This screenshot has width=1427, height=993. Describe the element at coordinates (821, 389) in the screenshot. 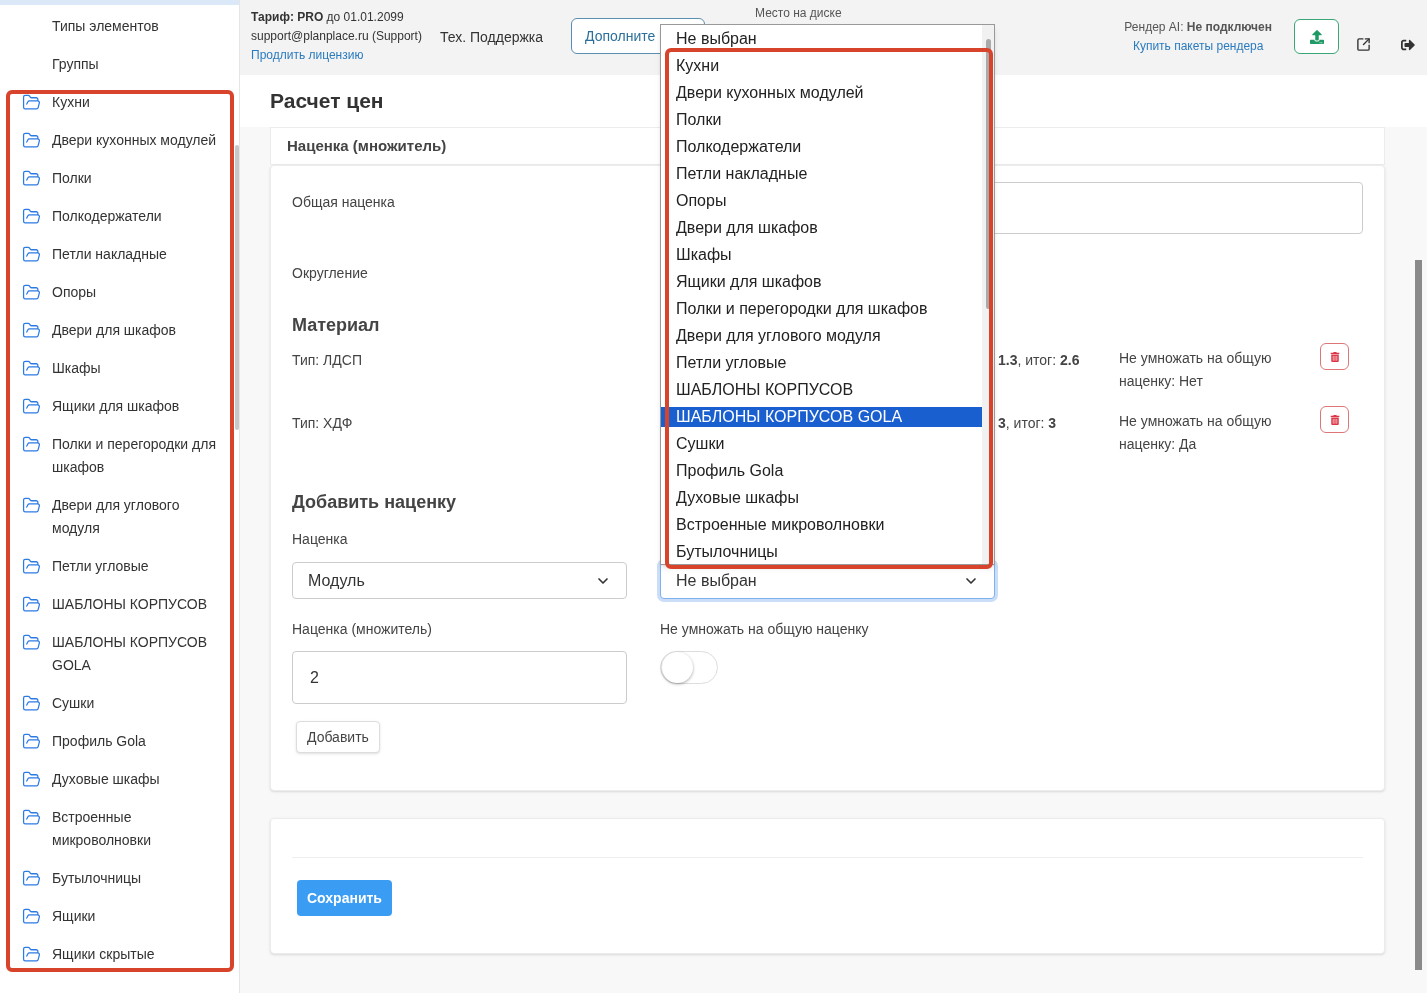

I see `dropdown-option: ШАБЛОНЫ КОРПУСОВ` at that location.